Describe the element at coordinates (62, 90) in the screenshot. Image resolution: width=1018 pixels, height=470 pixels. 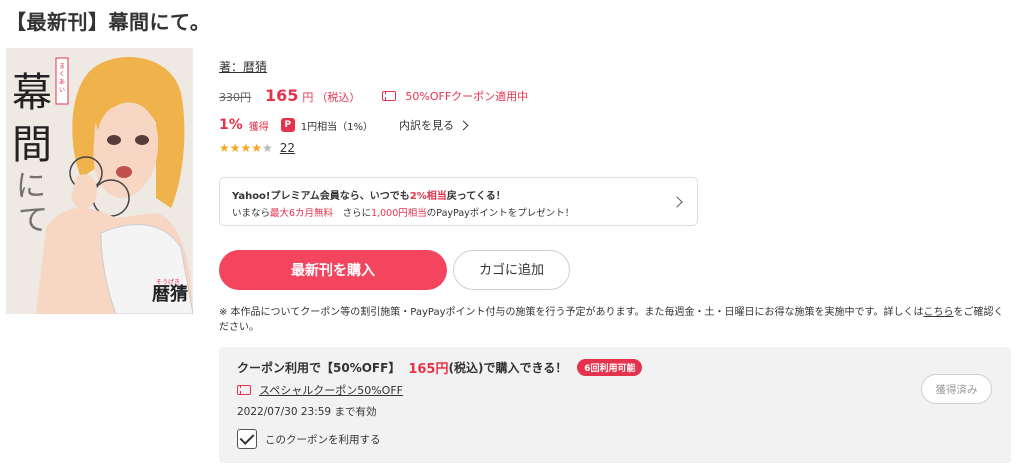
I see `svg-text: い` at that location.